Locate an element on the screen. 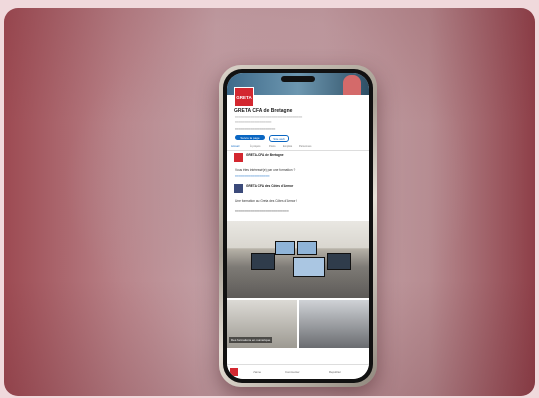 Image resolution: width=539 pixels, height=398 pixels. org-tagline: ━━━━━━━━━━━━━━━━━━━━━━━━━━━━━━━━━━━ is located at coordinates (269, 117).